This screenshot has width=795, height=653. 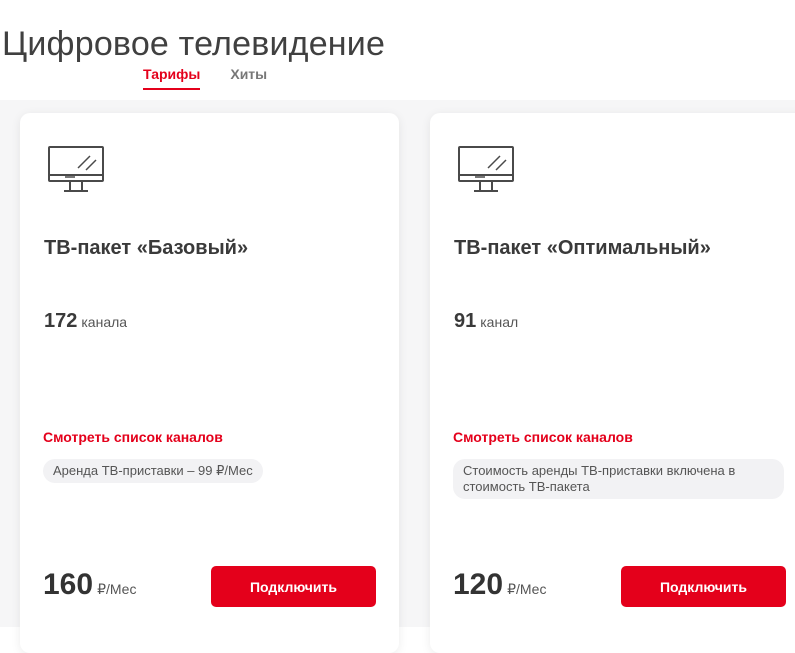 What do you see at coordinates (205, 78) in the screenshot?
I see `tabs: Тарифы Хиты` at bounding box center [205, 78].